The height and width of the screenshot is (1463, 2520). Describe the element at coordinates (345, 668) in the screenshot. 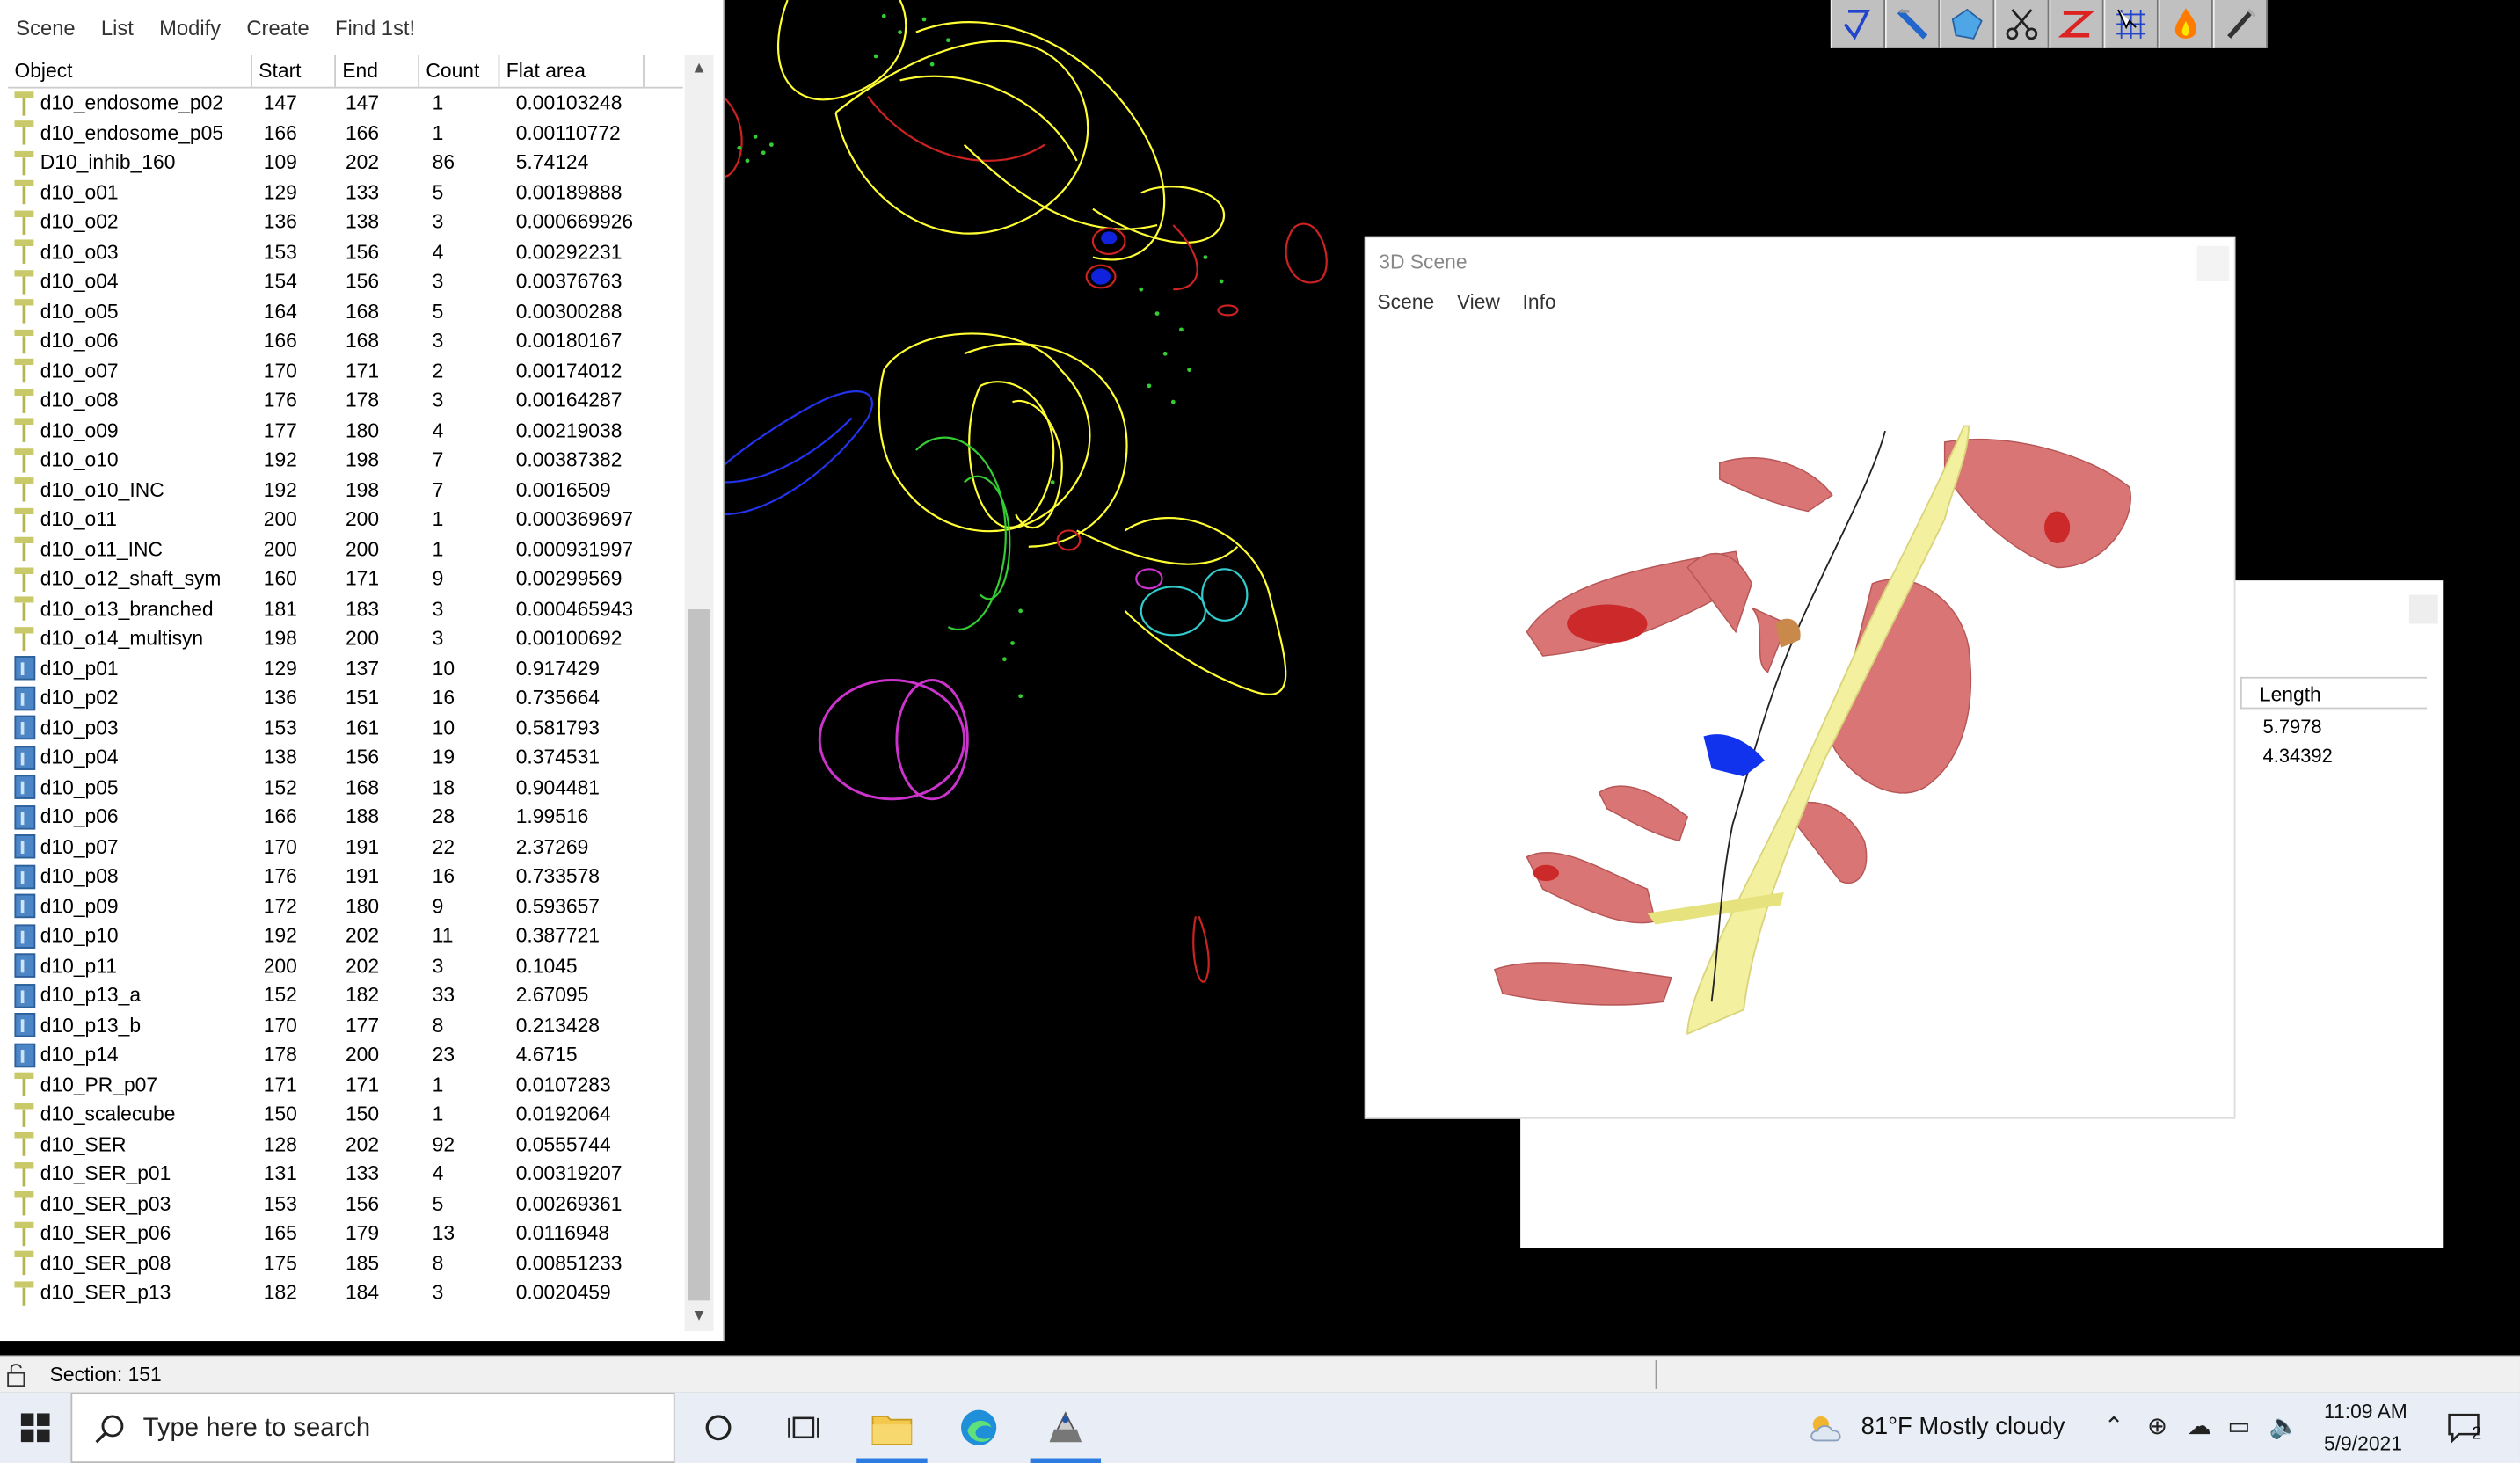

I see `list-item: d10_p01 129 137 10 0.917429` at that location.